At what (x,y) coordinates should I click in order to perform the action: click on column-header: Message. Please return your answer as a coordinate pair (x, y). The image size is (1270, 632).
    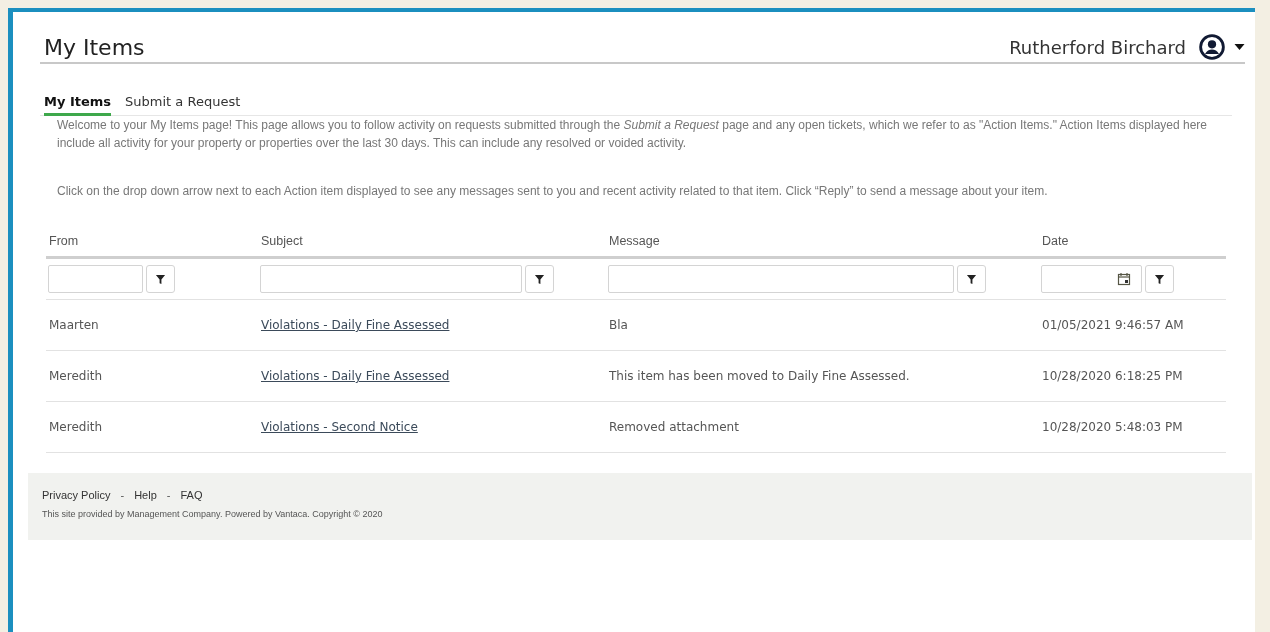
    Looking at the image, I should click on (634, 241).